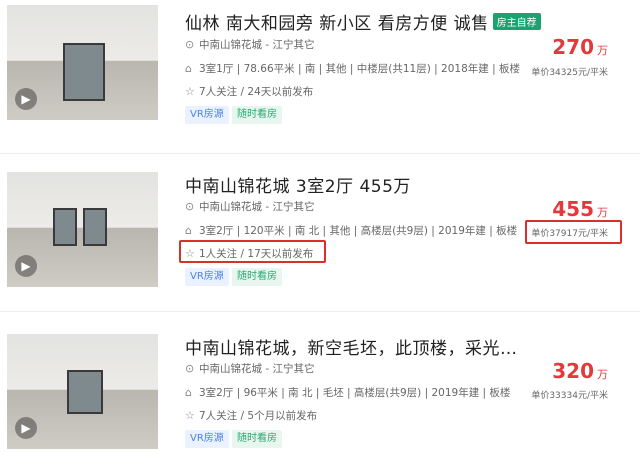  I want to click on total-price: 320 万, so click(580, 371).